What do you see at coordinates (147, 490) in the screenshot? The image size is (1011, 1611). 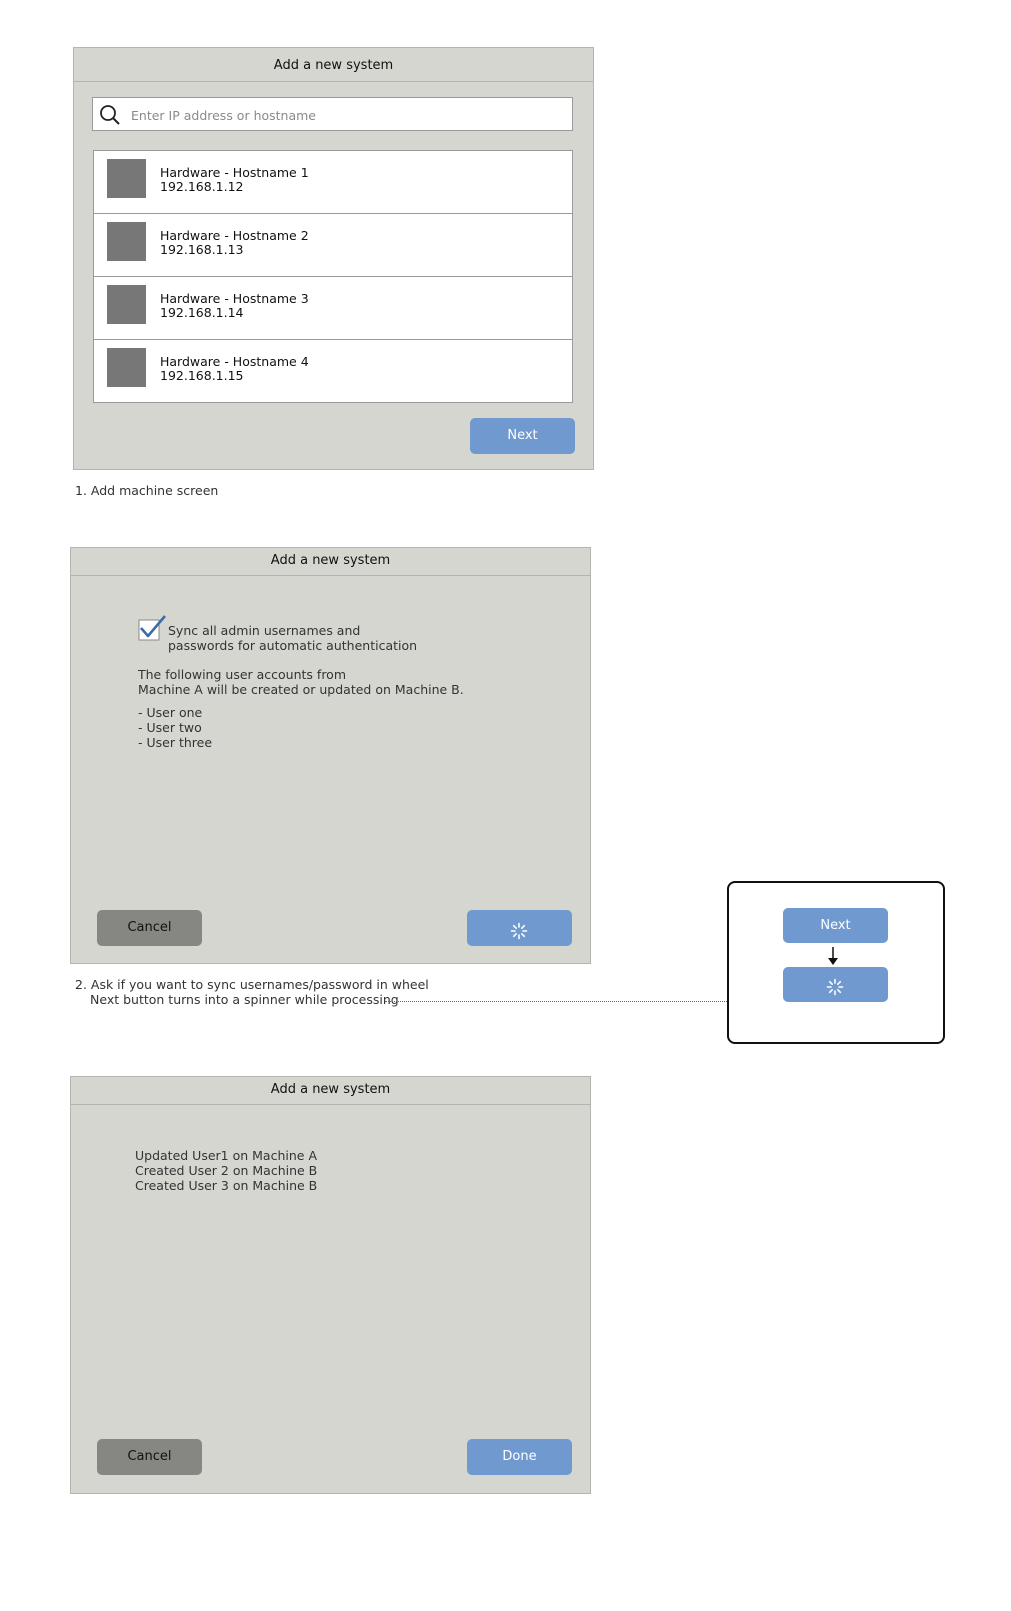 I see `screen1-caption: 1. Add machine screen` at bounding box center [147, 490].